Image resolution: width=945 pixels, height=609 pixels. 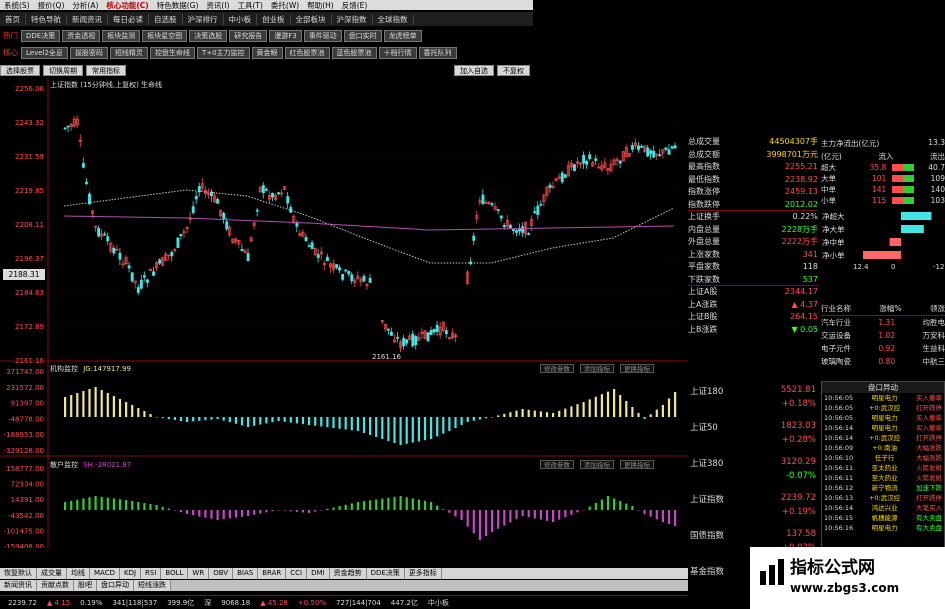 I want to click on nav-item-0: 首页, so click(x=13, y=19).